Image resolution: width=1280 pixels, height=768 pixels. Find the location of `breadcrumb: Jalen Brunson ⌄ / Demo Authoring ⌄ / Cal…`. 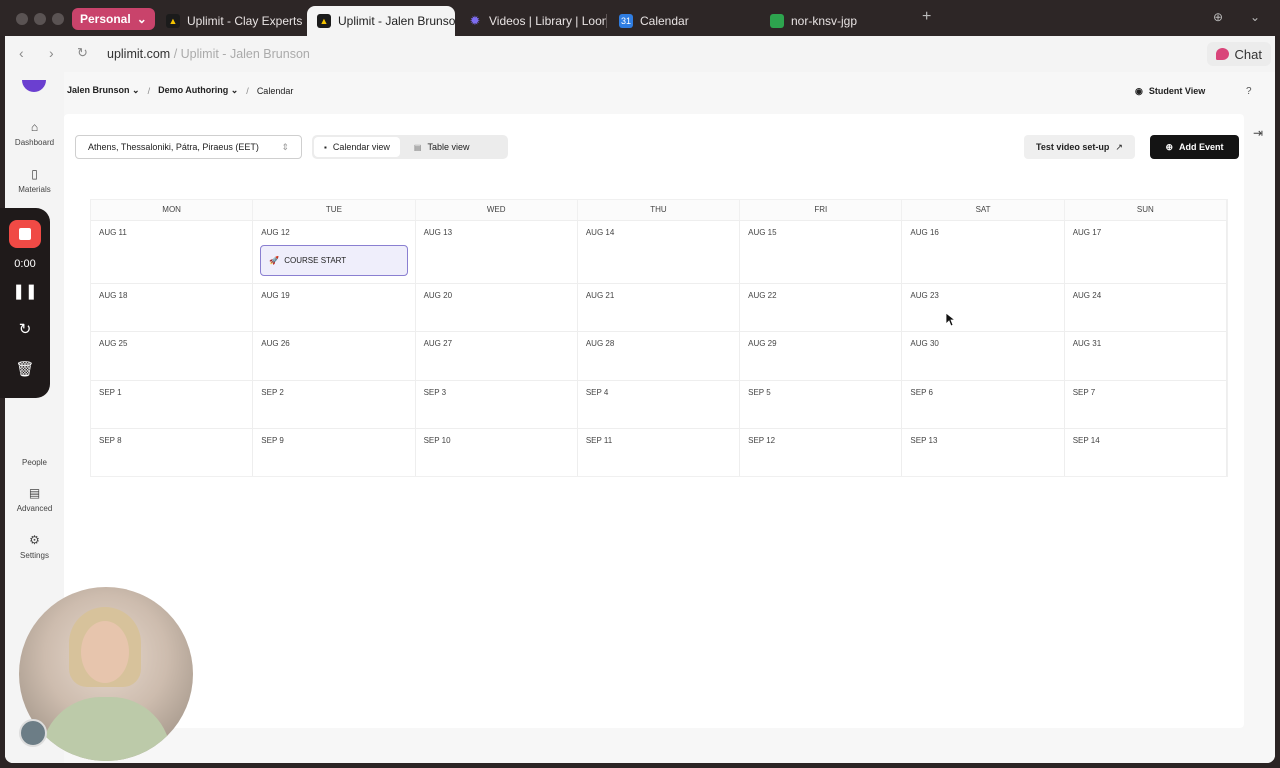

breadcrumb: Jalen Brunson ⌄ / Demo Authoring ⌄ / Cal… is located at coordinates (180, 90).